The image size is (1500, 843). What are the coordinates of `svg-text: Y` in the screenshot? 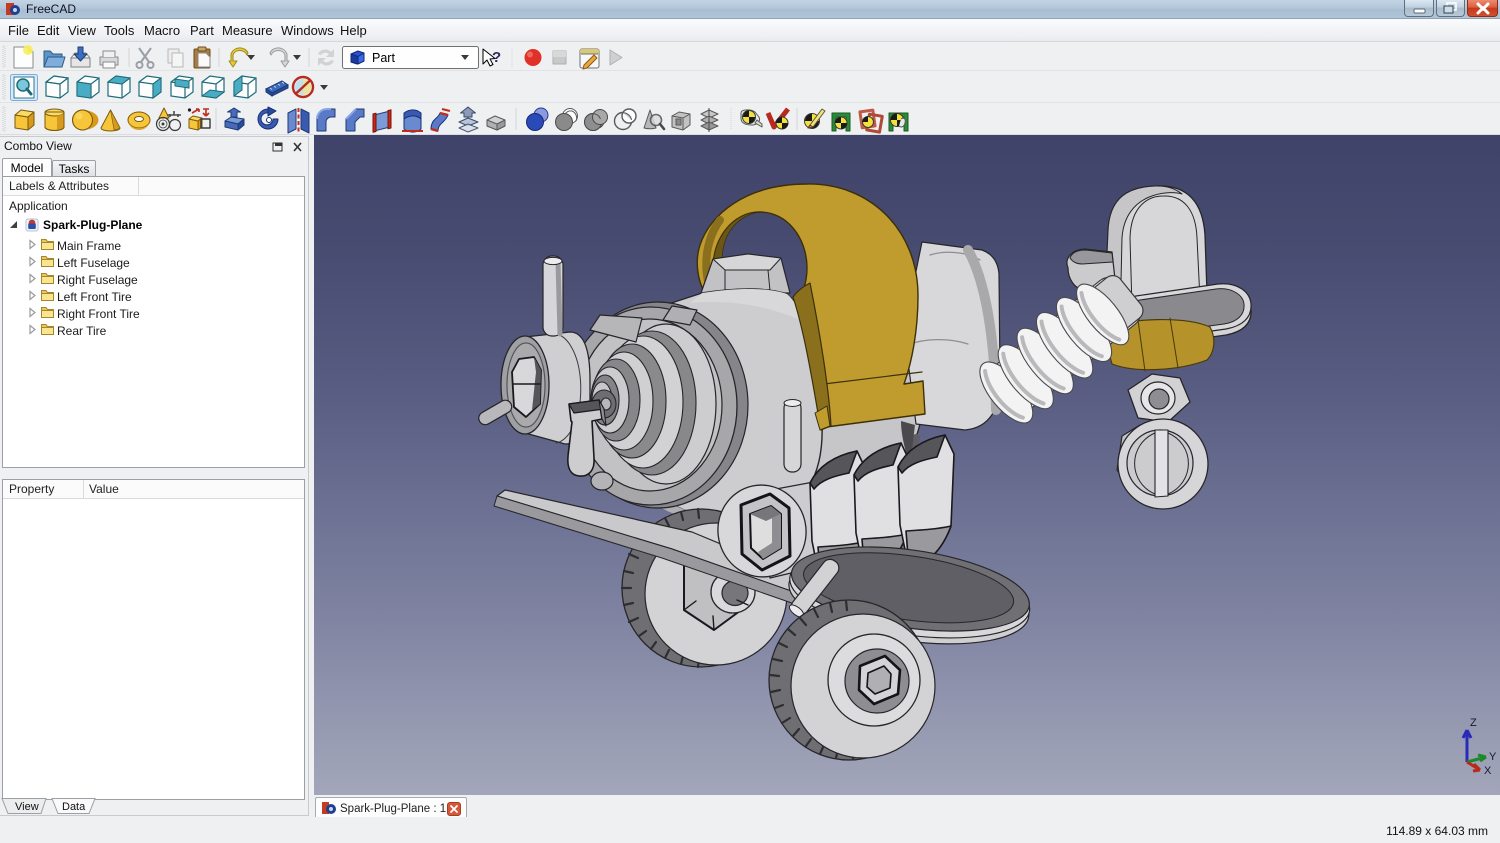 It's located at (1493, 757).